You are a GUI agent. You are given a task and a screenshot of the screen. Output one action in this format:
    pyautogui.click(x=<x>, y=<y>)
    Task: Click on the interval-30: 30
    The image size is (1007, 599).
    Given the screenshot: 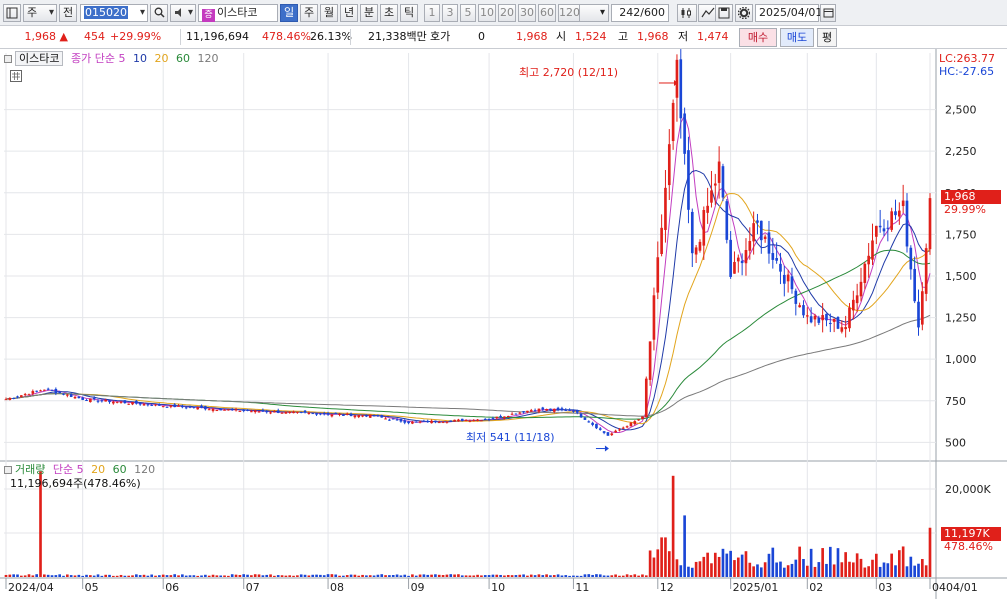 What is the action you would take?
    pyautogui.click(x=527, y=13)
    